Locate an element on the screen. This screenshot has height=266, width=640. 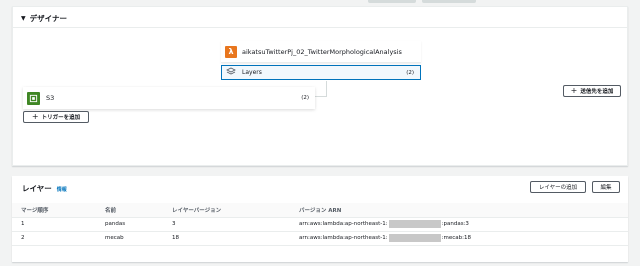
layers-header: レイヤー 情報 is located at coordinates (44, 188).